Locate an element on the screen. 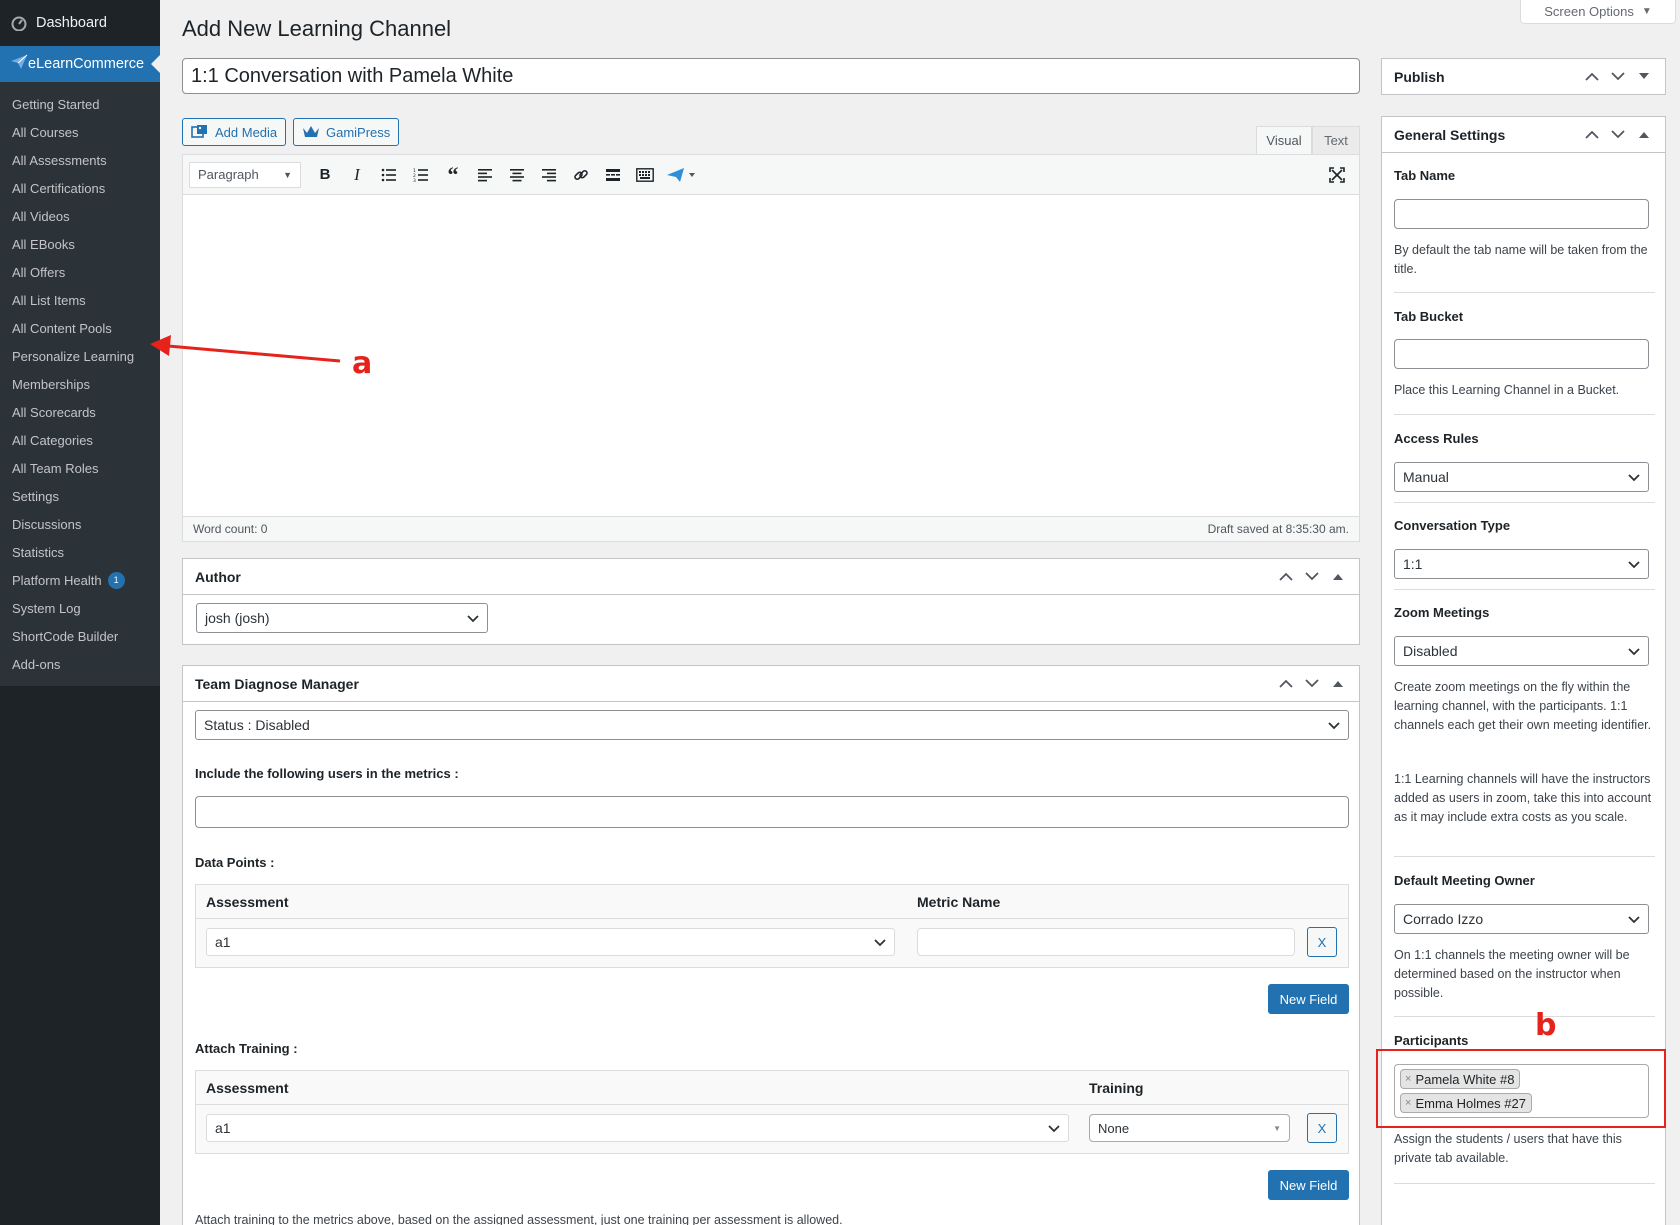 The image size is (1680, 1225). access-rules-select: Manual is located at coordinates (1521, 477).